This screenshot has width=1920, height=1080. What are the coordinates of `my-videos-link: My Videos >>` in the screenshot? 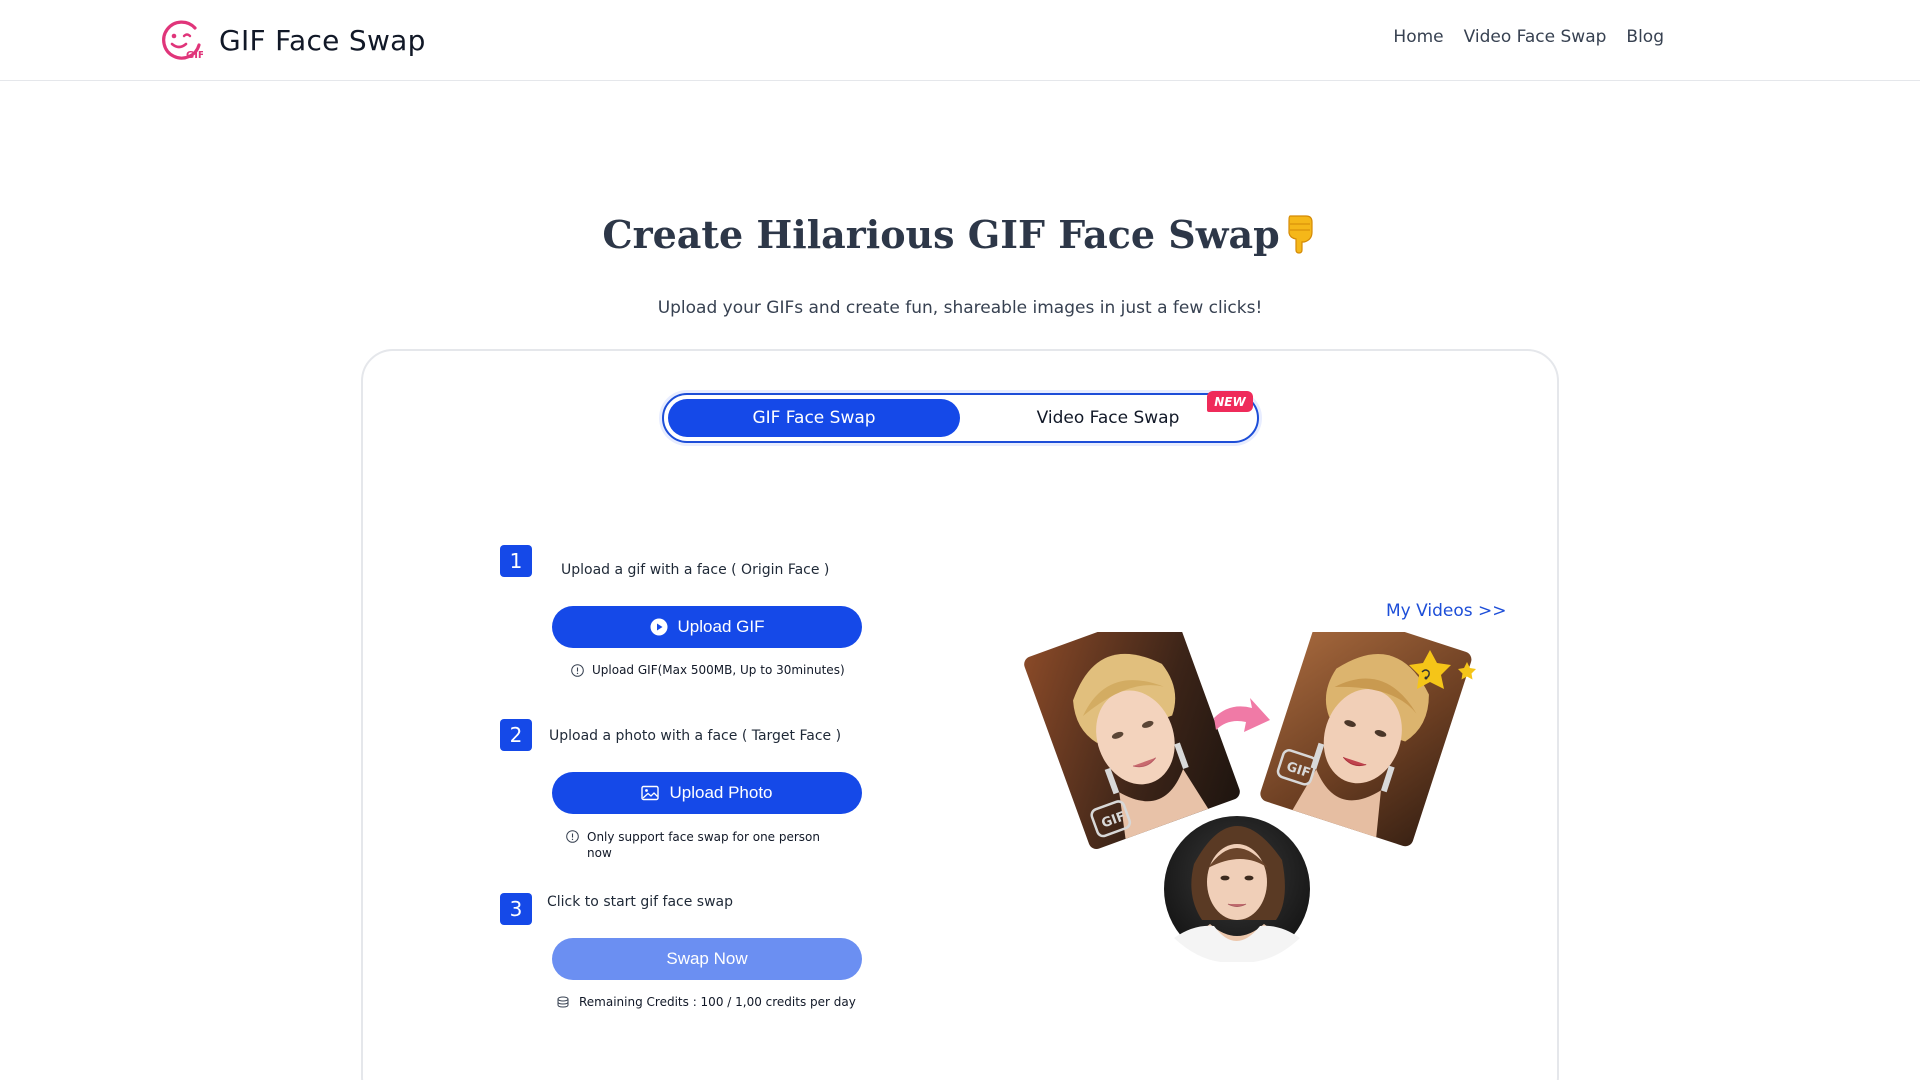 It's located at (1446, 611).